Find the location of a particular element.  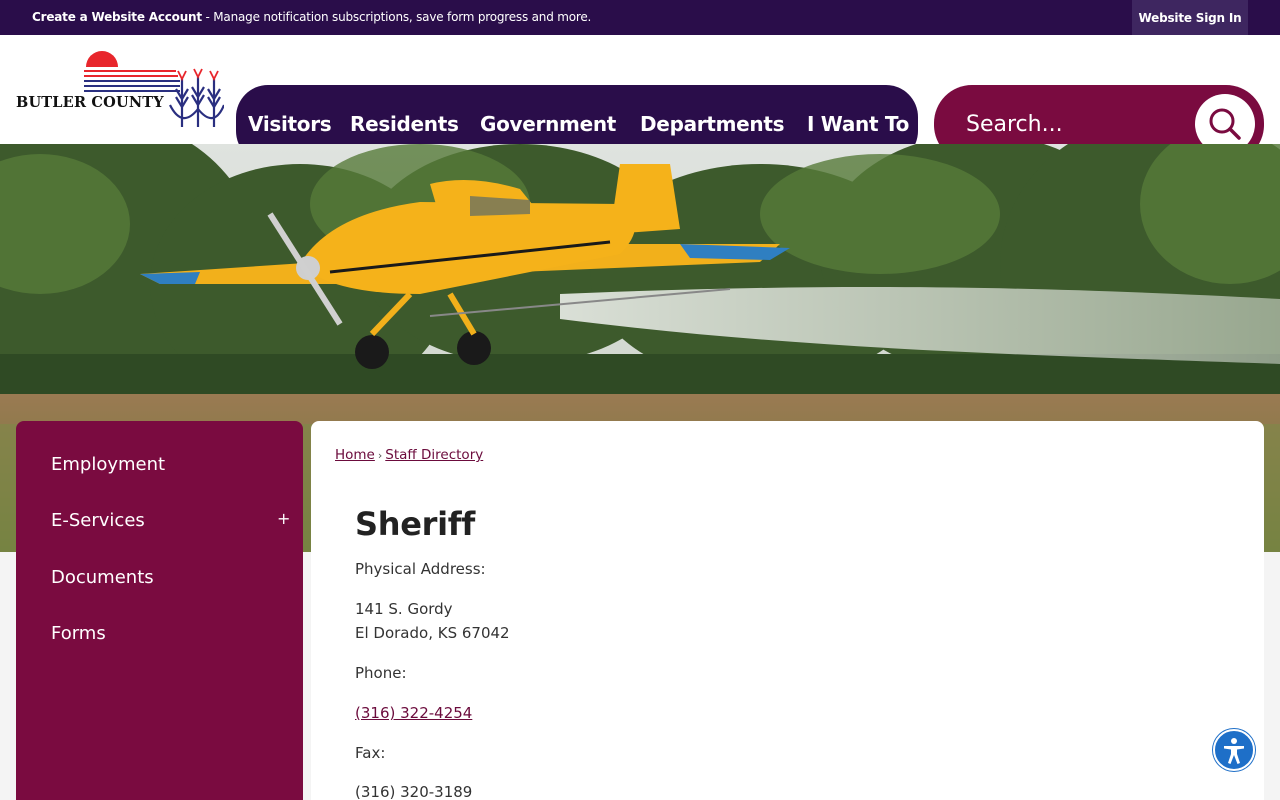

phone-label: Phone: is located at coordinates (381, 673).